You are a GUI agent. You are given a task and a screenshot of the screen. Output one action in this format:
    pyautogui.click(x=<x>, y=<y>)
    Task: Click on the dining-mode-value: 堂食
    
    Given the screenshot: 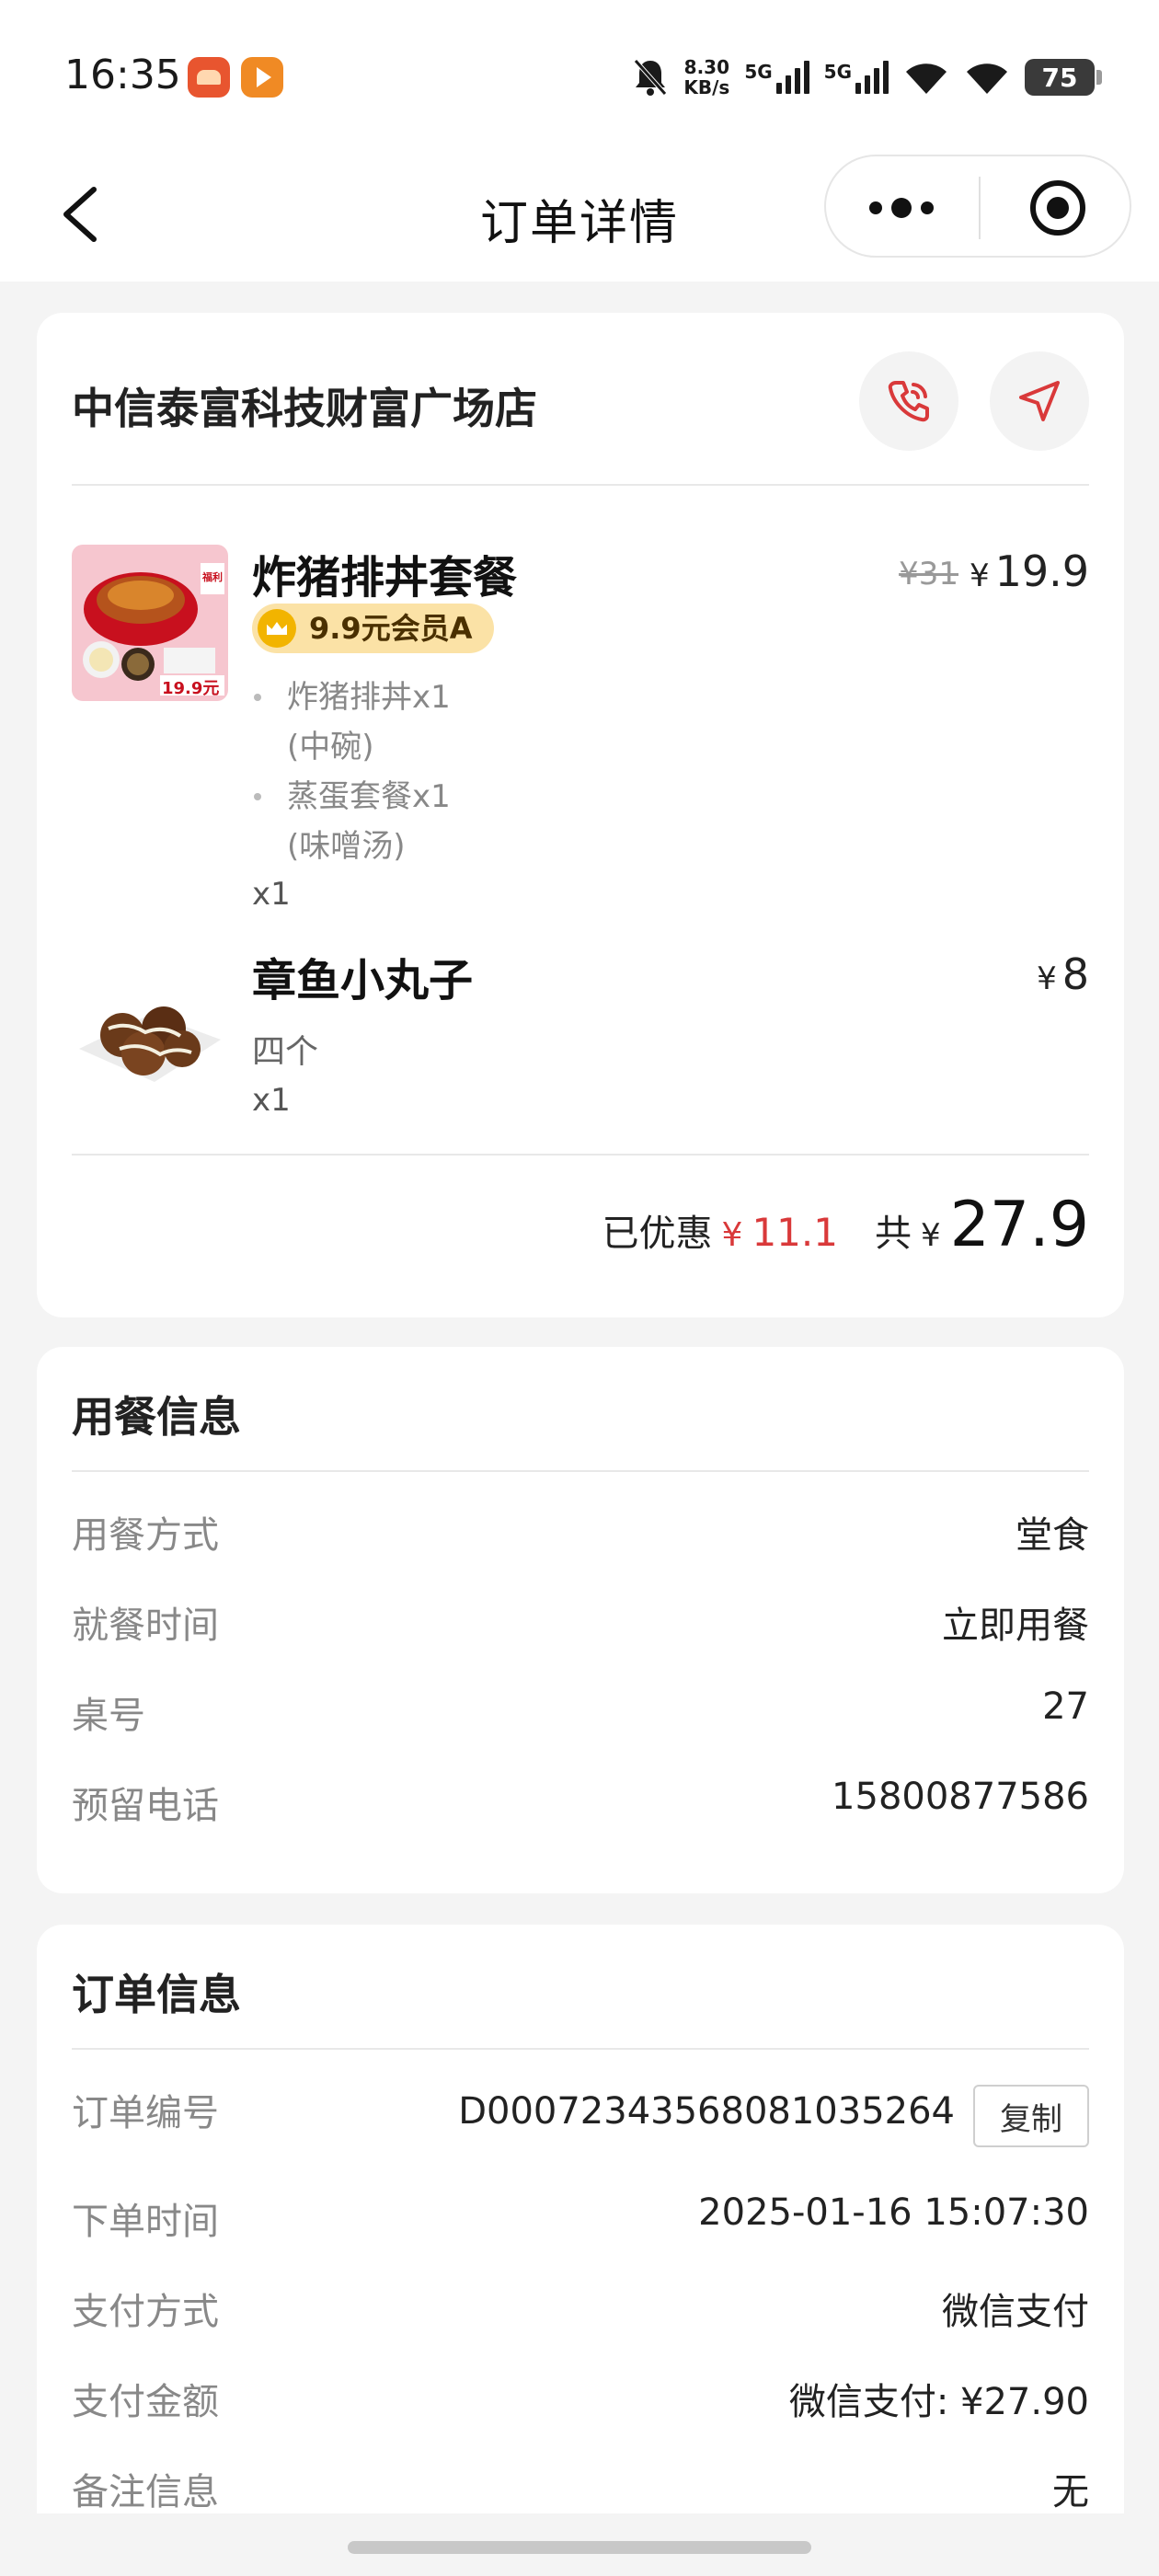 What is the action you would take?
    pyautogui.click(x=1052, y=1535)
    